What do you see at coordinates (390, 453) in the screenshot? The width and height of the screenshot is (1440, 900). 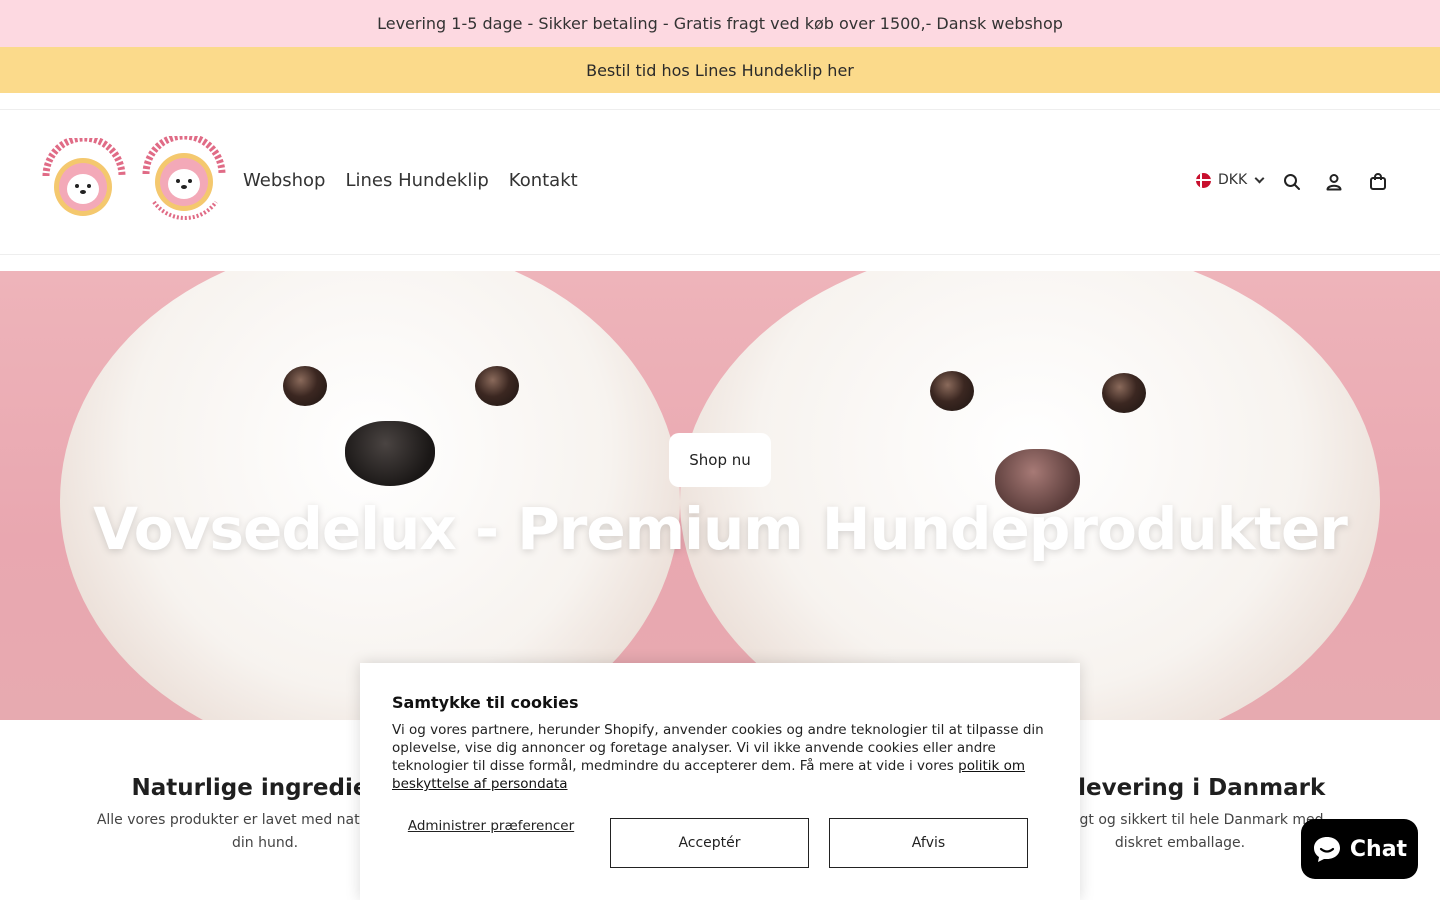 I see `dog-left-nose` at bounding box center [390, 453].